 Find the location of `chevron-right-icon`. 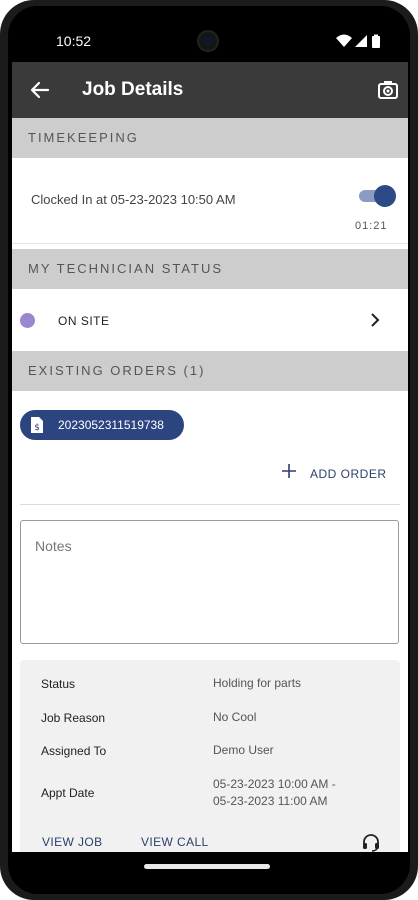

chevron-right-icon is located at coordinates (375, 320).